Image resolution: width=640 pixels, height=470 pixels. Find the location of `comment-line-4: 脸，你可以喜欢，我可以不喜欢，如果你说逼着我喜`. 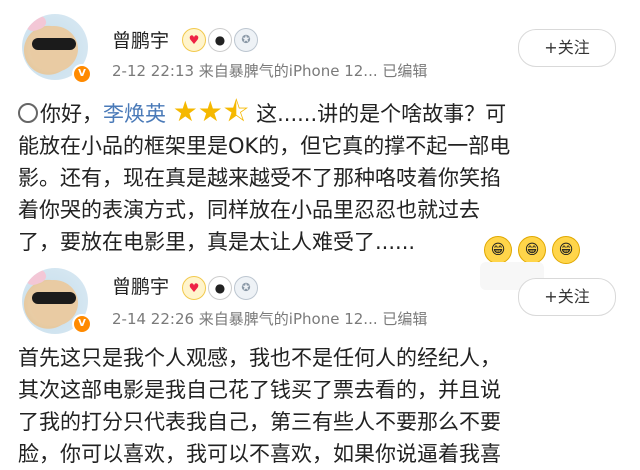

comment-line-4: 脸，你可以喜欢，我可以不喜欢，如果你说逼着我喜 is located at coordinates (259, 454).